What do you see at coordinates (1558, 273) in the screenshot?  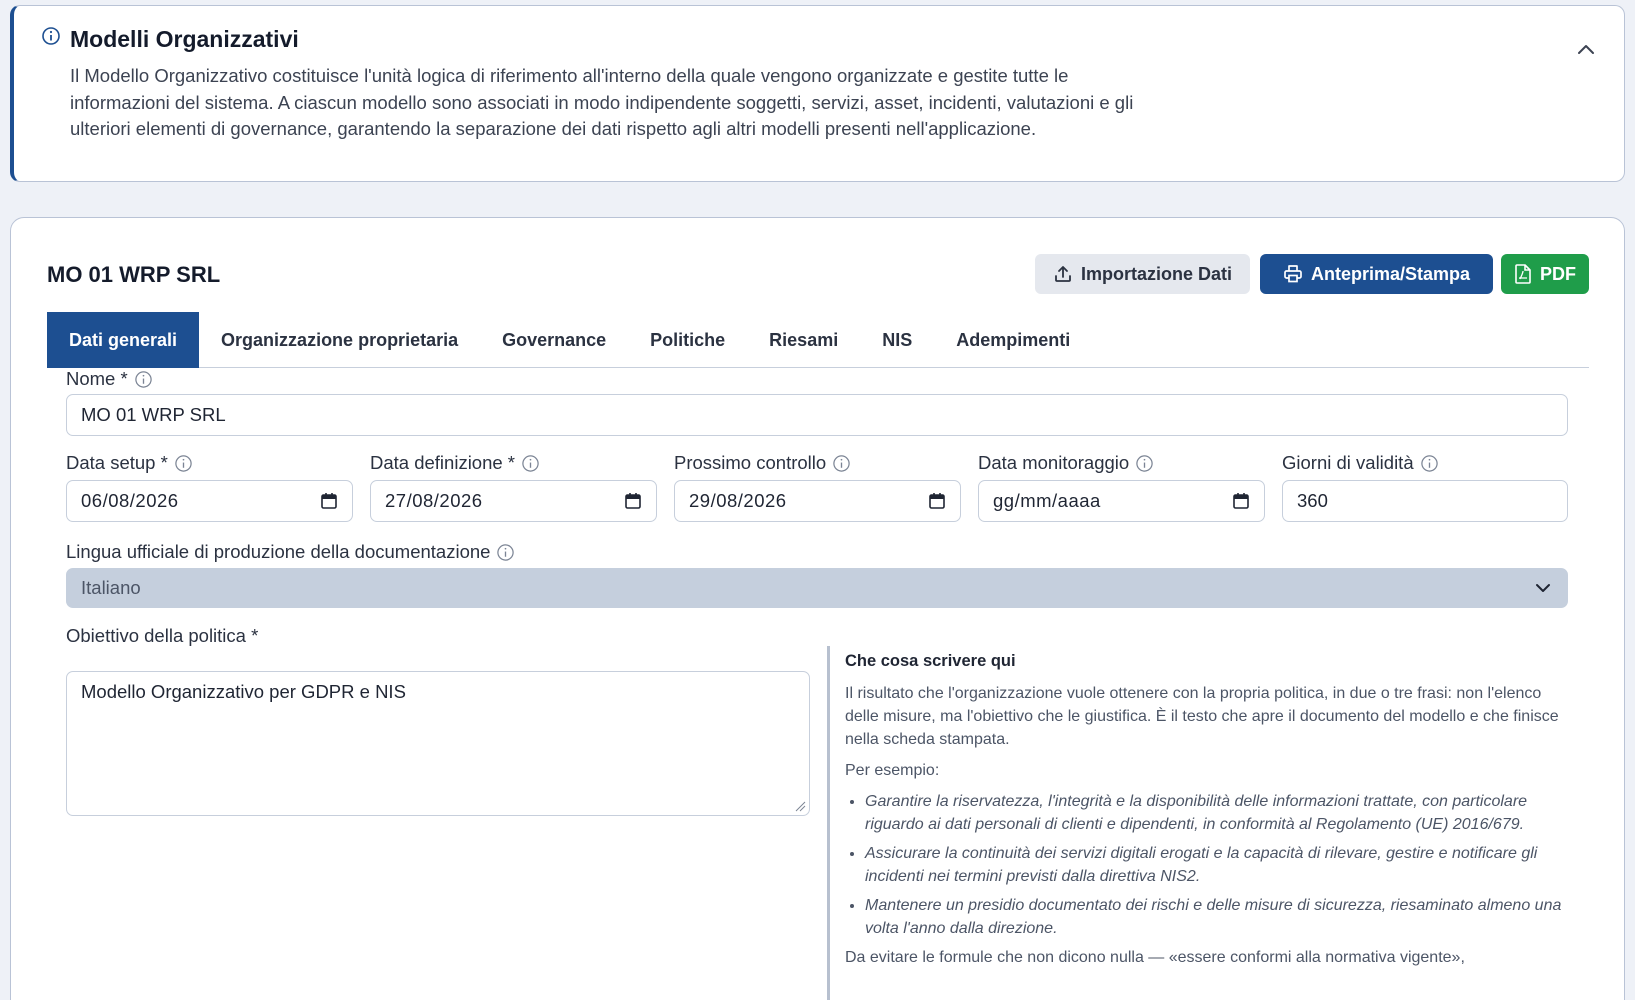 I see `pdf-label: PDF` at bounding box center [1558, 273].